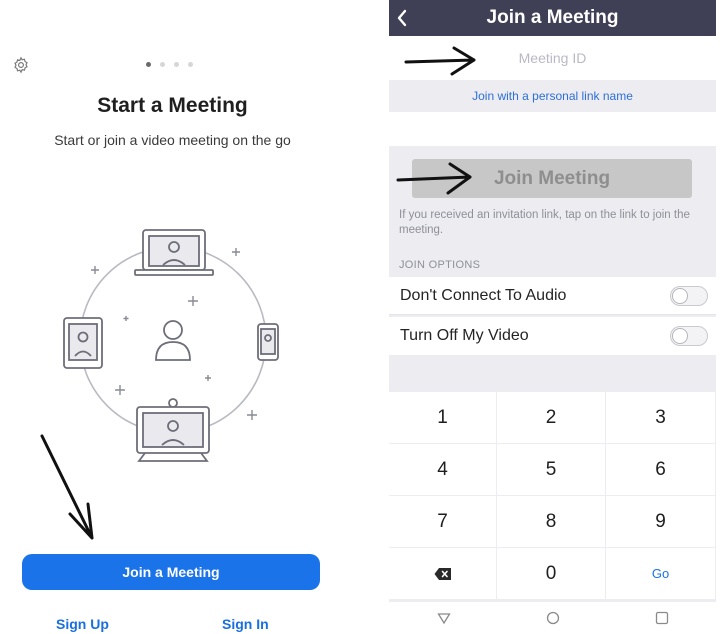 The height and width of the screenshot is (634, 724). I want to click on nav-recents-icon, so click(662, 618).